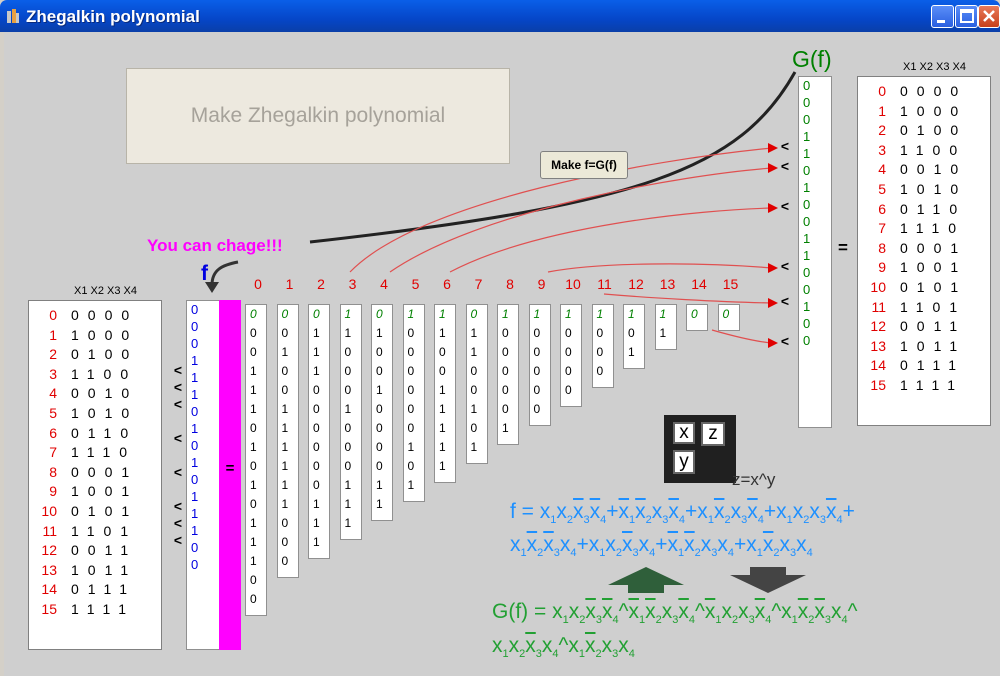  Describe the element at coordinates (384, 284) in the screenshot. I see `column-title: 4` at that location.